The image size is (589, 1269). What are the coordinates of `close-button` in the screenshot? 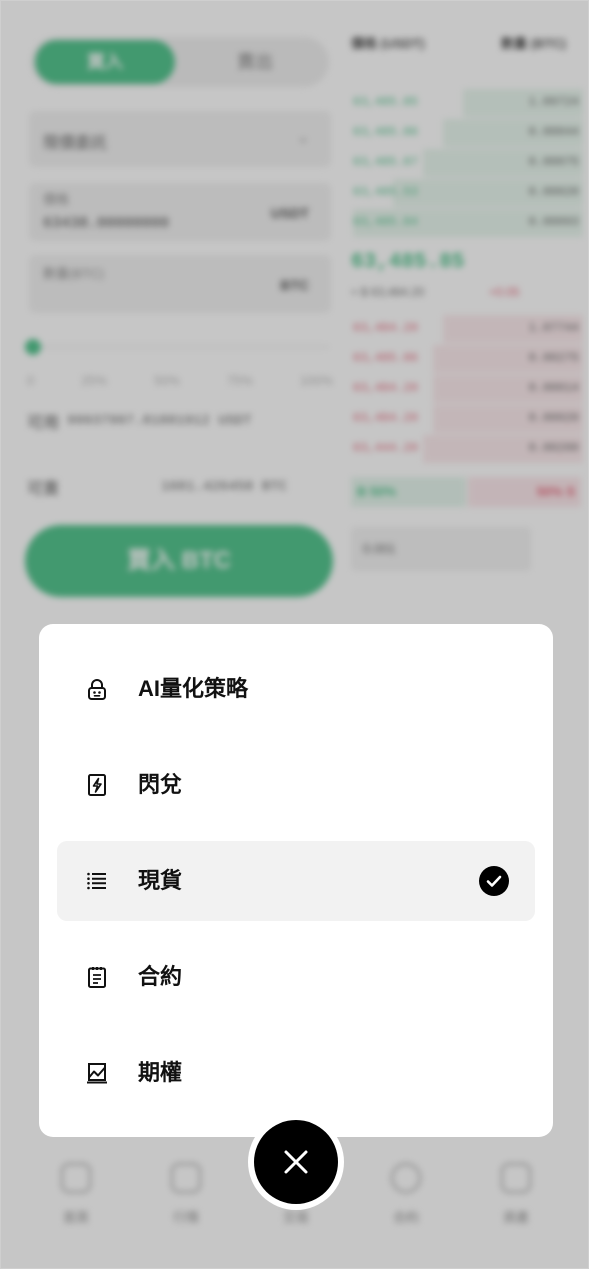 It's located at (296, 1162).